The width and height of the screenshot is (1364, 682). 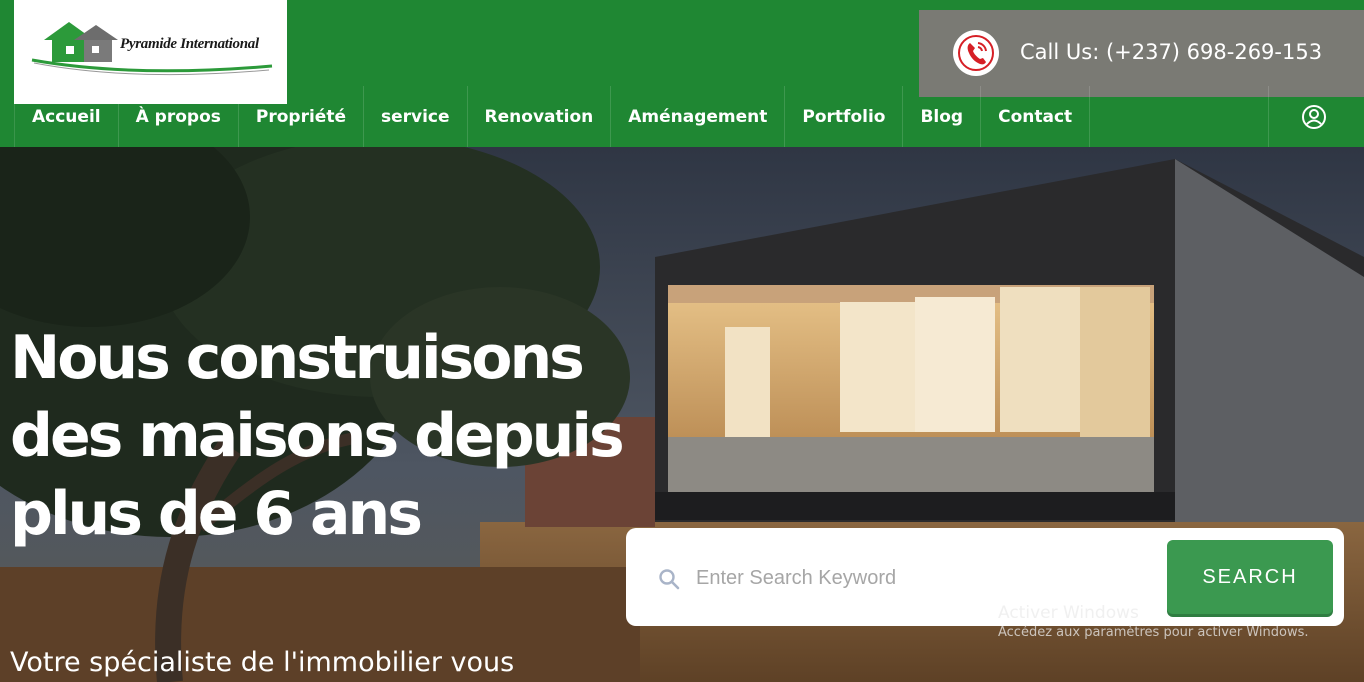 I want to click on user-circle-icon, so click(x=1313, y=116).